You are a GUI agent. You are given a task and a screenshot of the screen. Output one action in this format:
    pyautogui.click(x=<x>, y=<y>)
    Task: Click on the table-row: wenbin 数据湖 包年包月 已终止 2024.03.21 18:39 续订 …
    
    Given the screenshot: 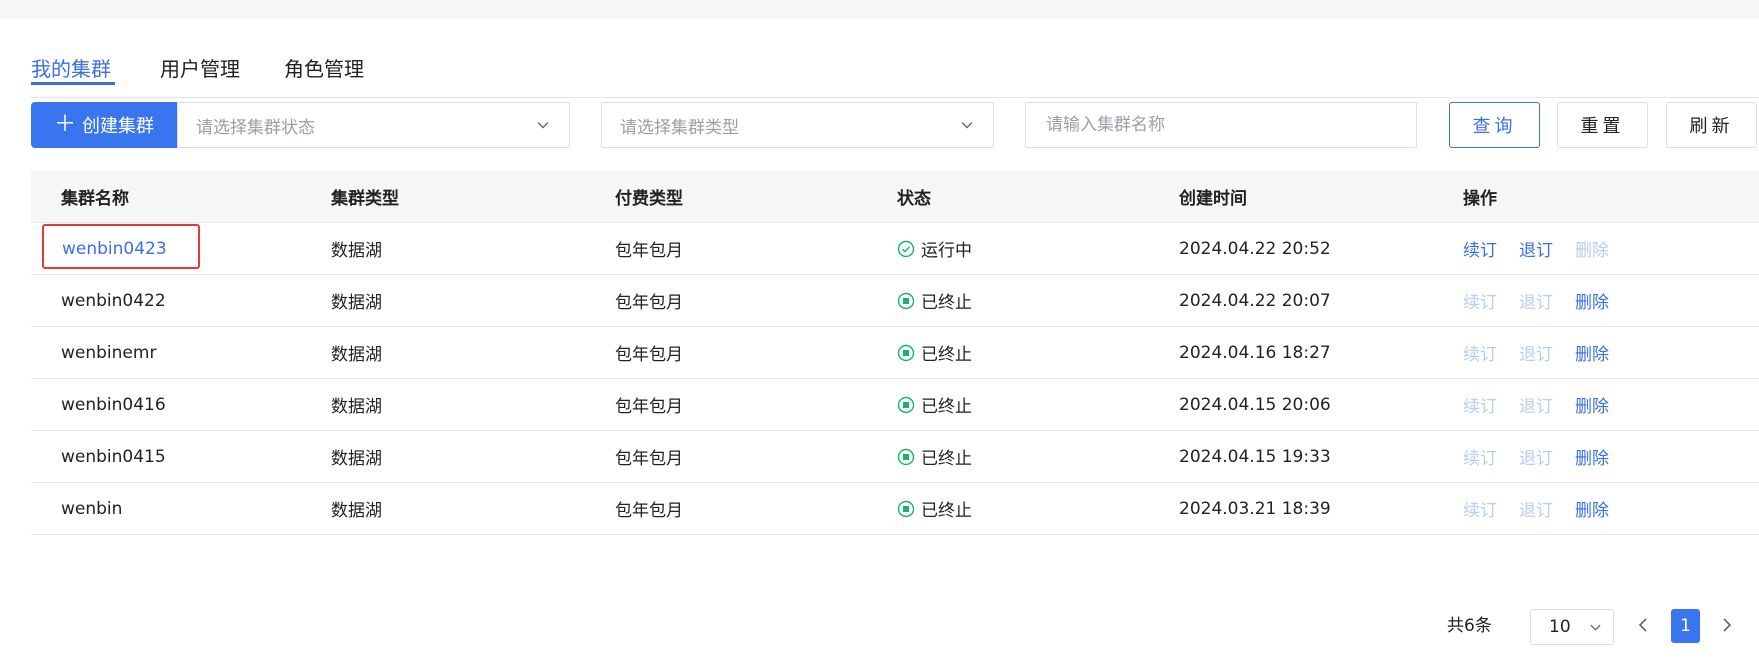 What is the action you would take?
    pyautogui.click(x=895, y=509)
    